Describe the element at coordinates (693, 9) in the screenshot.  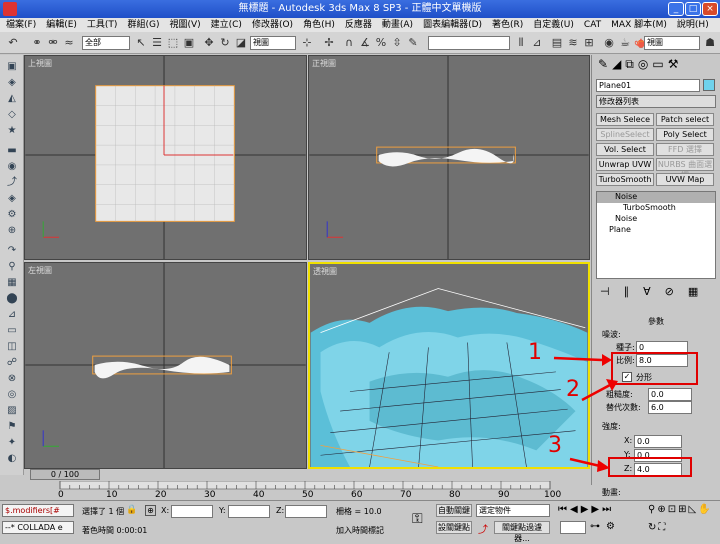
I see `maximize-button: □` at that location.